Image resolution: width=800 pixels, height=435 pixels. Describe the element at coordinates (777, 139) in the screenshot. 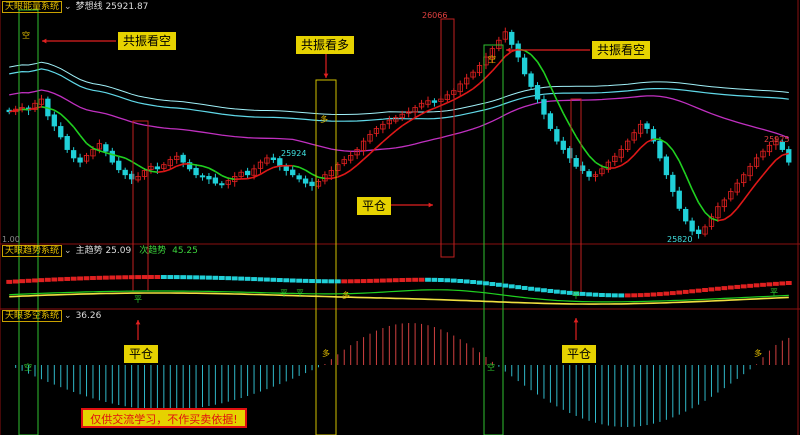

I see `price-label-right-high: 25925` at that location.